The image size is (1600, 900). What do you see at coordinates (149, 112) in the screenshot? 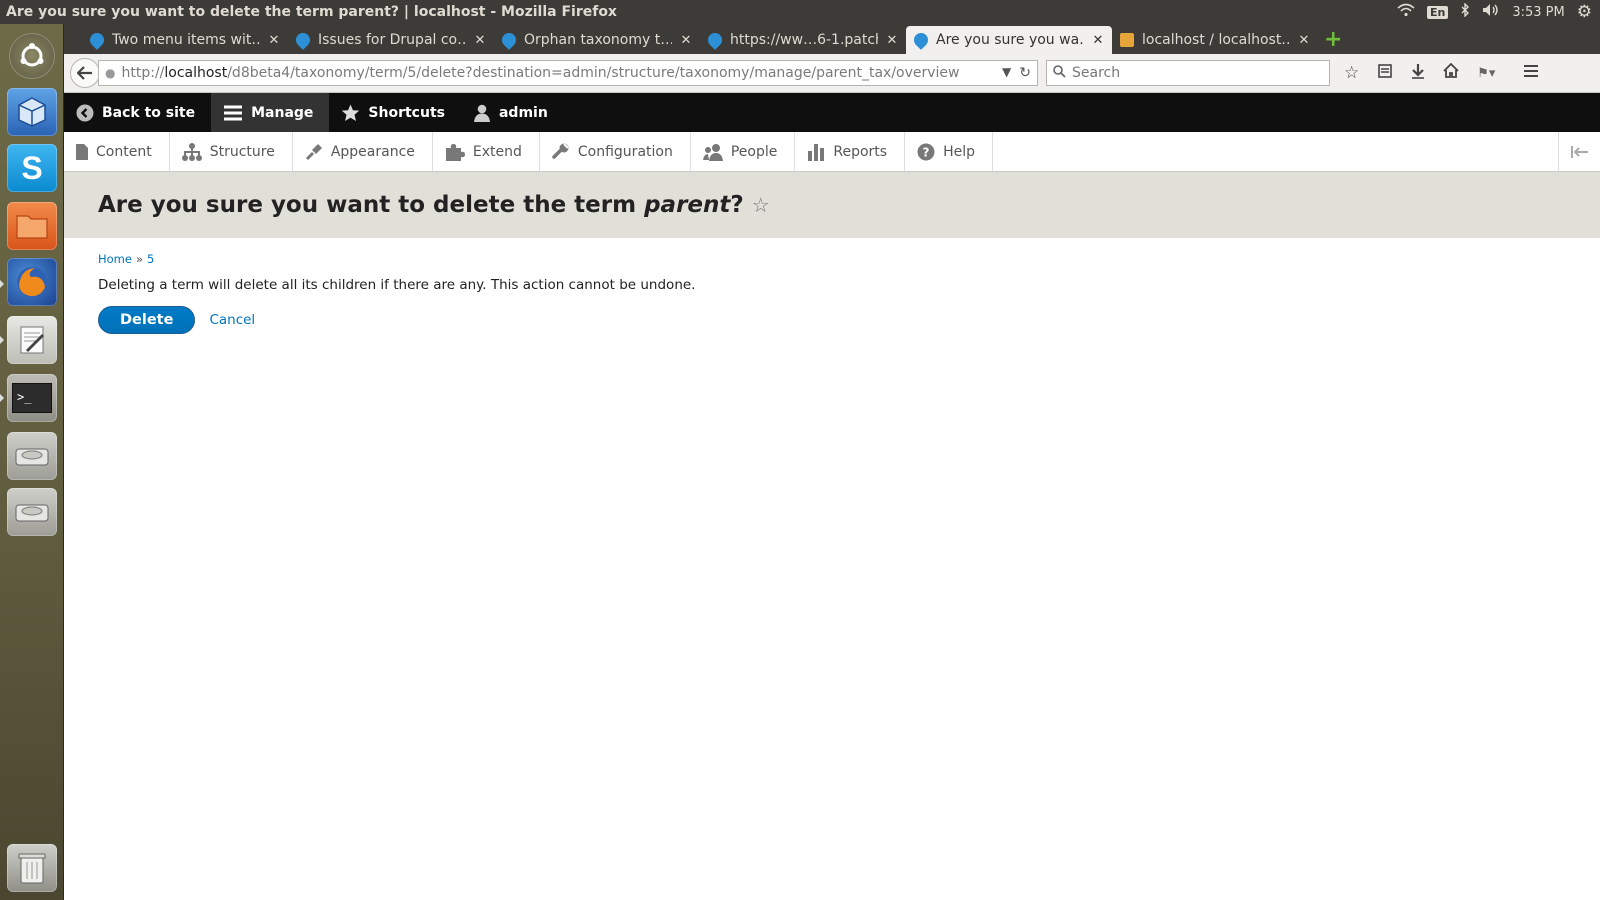
I see `back-to-site-label: Back to site` at bounding box center [149, 112].